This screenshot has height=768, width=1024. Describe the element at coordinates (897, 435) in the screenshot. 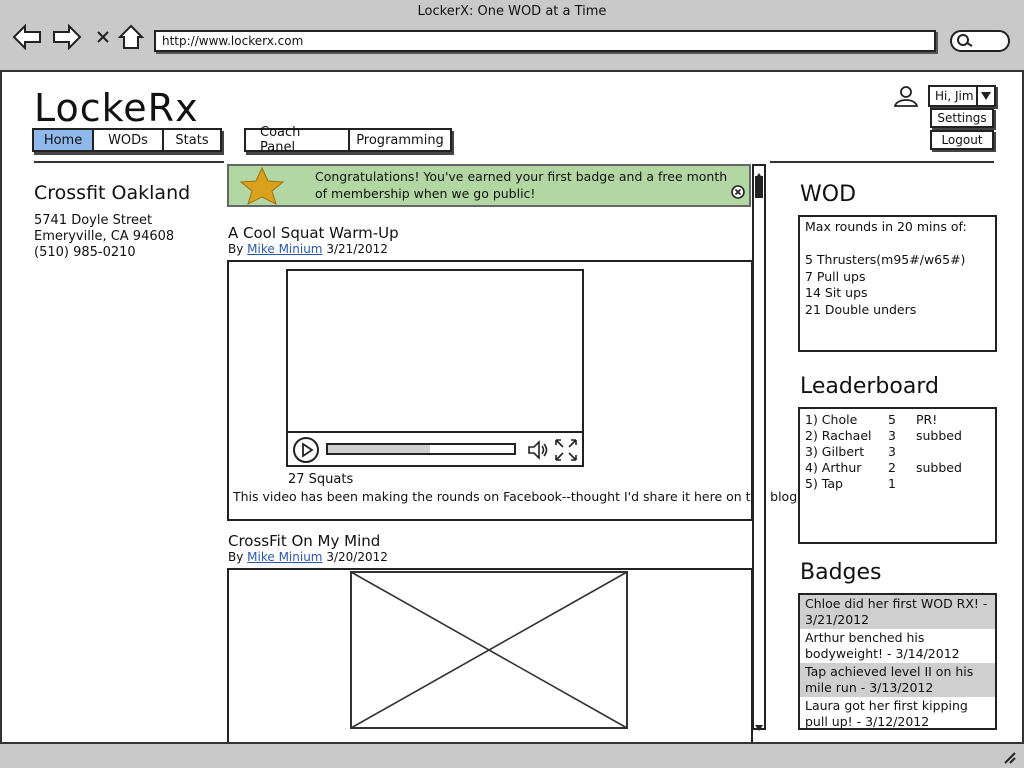

I see `leaderboard-row: 2) Rachael 3 subbed` at that location.